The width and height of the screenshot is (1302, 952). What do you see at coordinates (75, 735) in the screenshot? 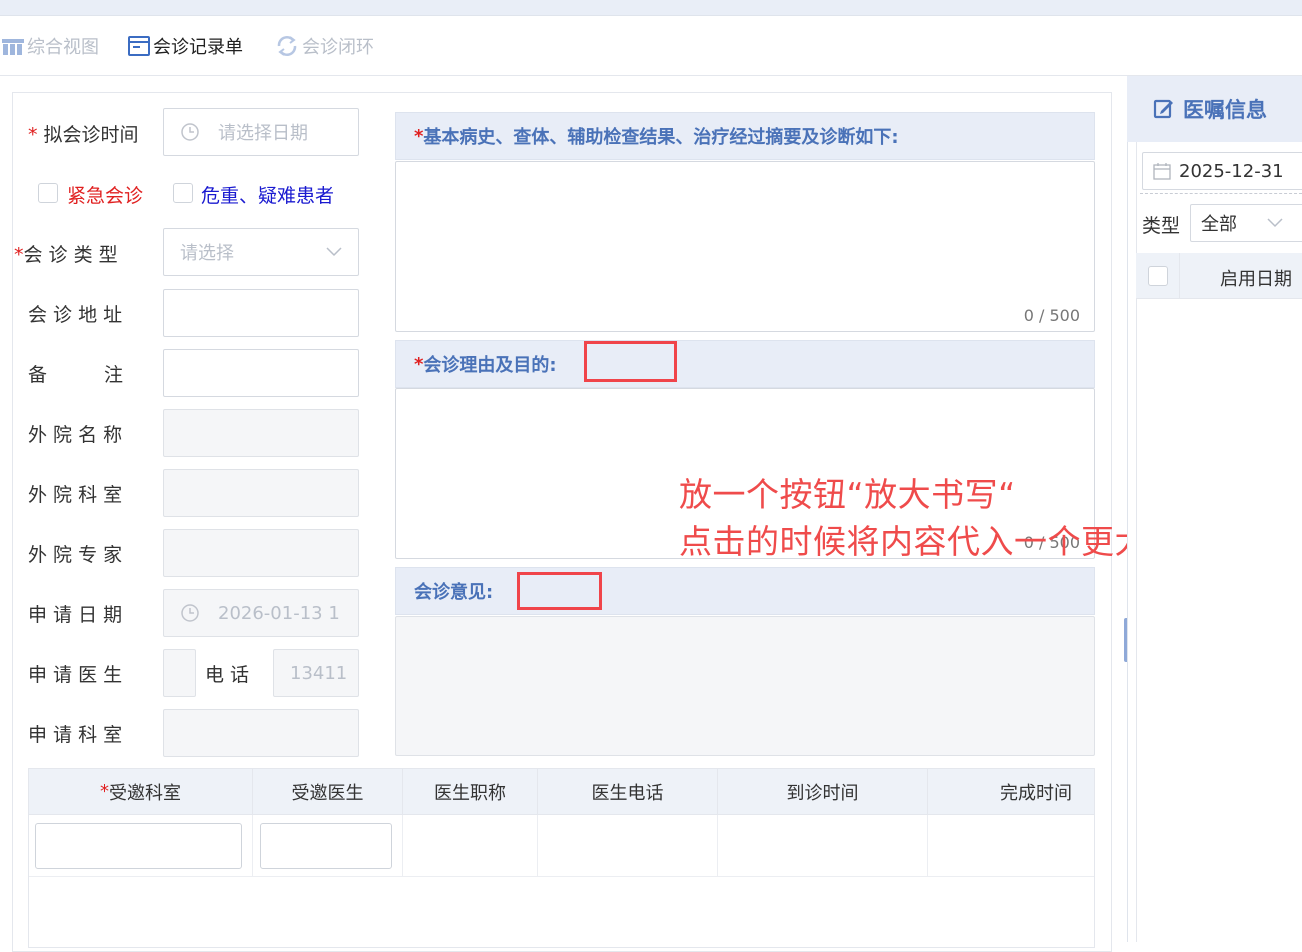
I see `apply-dept-label: 申 请 科 室` at bounding box center [75, 735].